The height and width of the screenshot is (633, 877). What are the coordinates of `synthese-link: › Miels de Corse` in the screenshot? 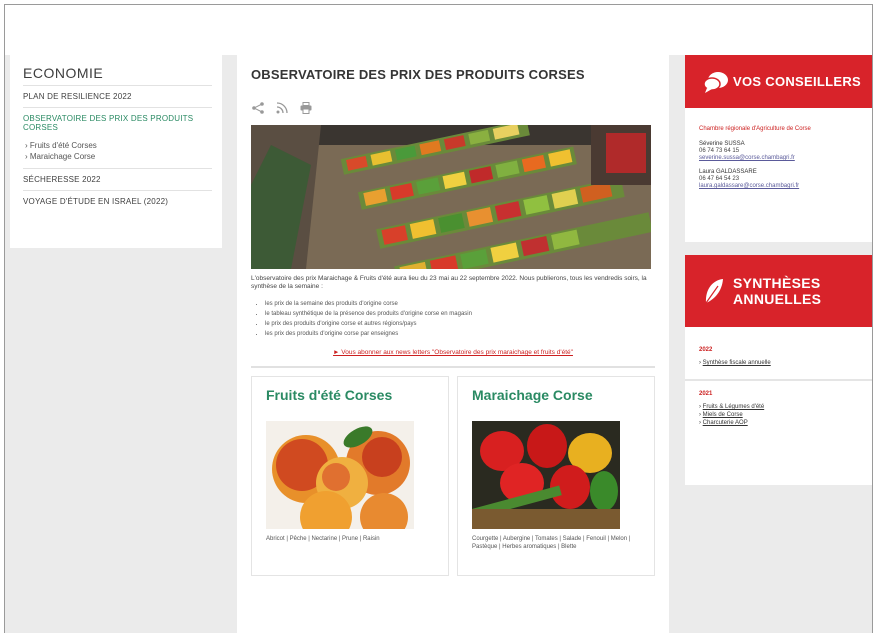 It's located at (781, 415).